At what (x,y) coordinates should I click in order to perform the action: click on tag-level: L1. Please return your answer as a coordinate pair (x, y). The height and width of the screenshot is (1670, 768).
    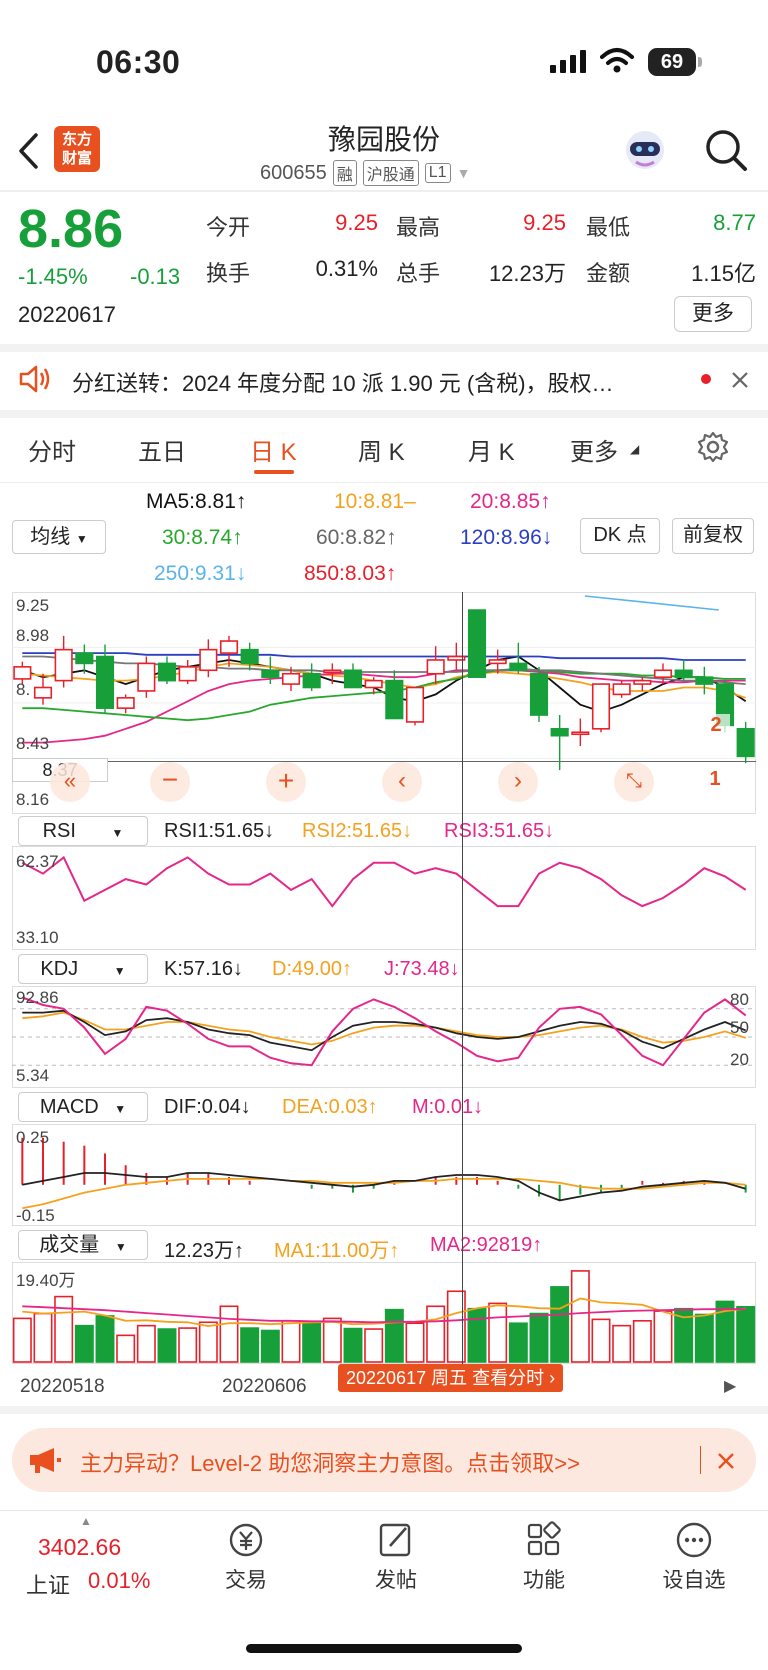
    Looking at the image, I should click on (437, 173).